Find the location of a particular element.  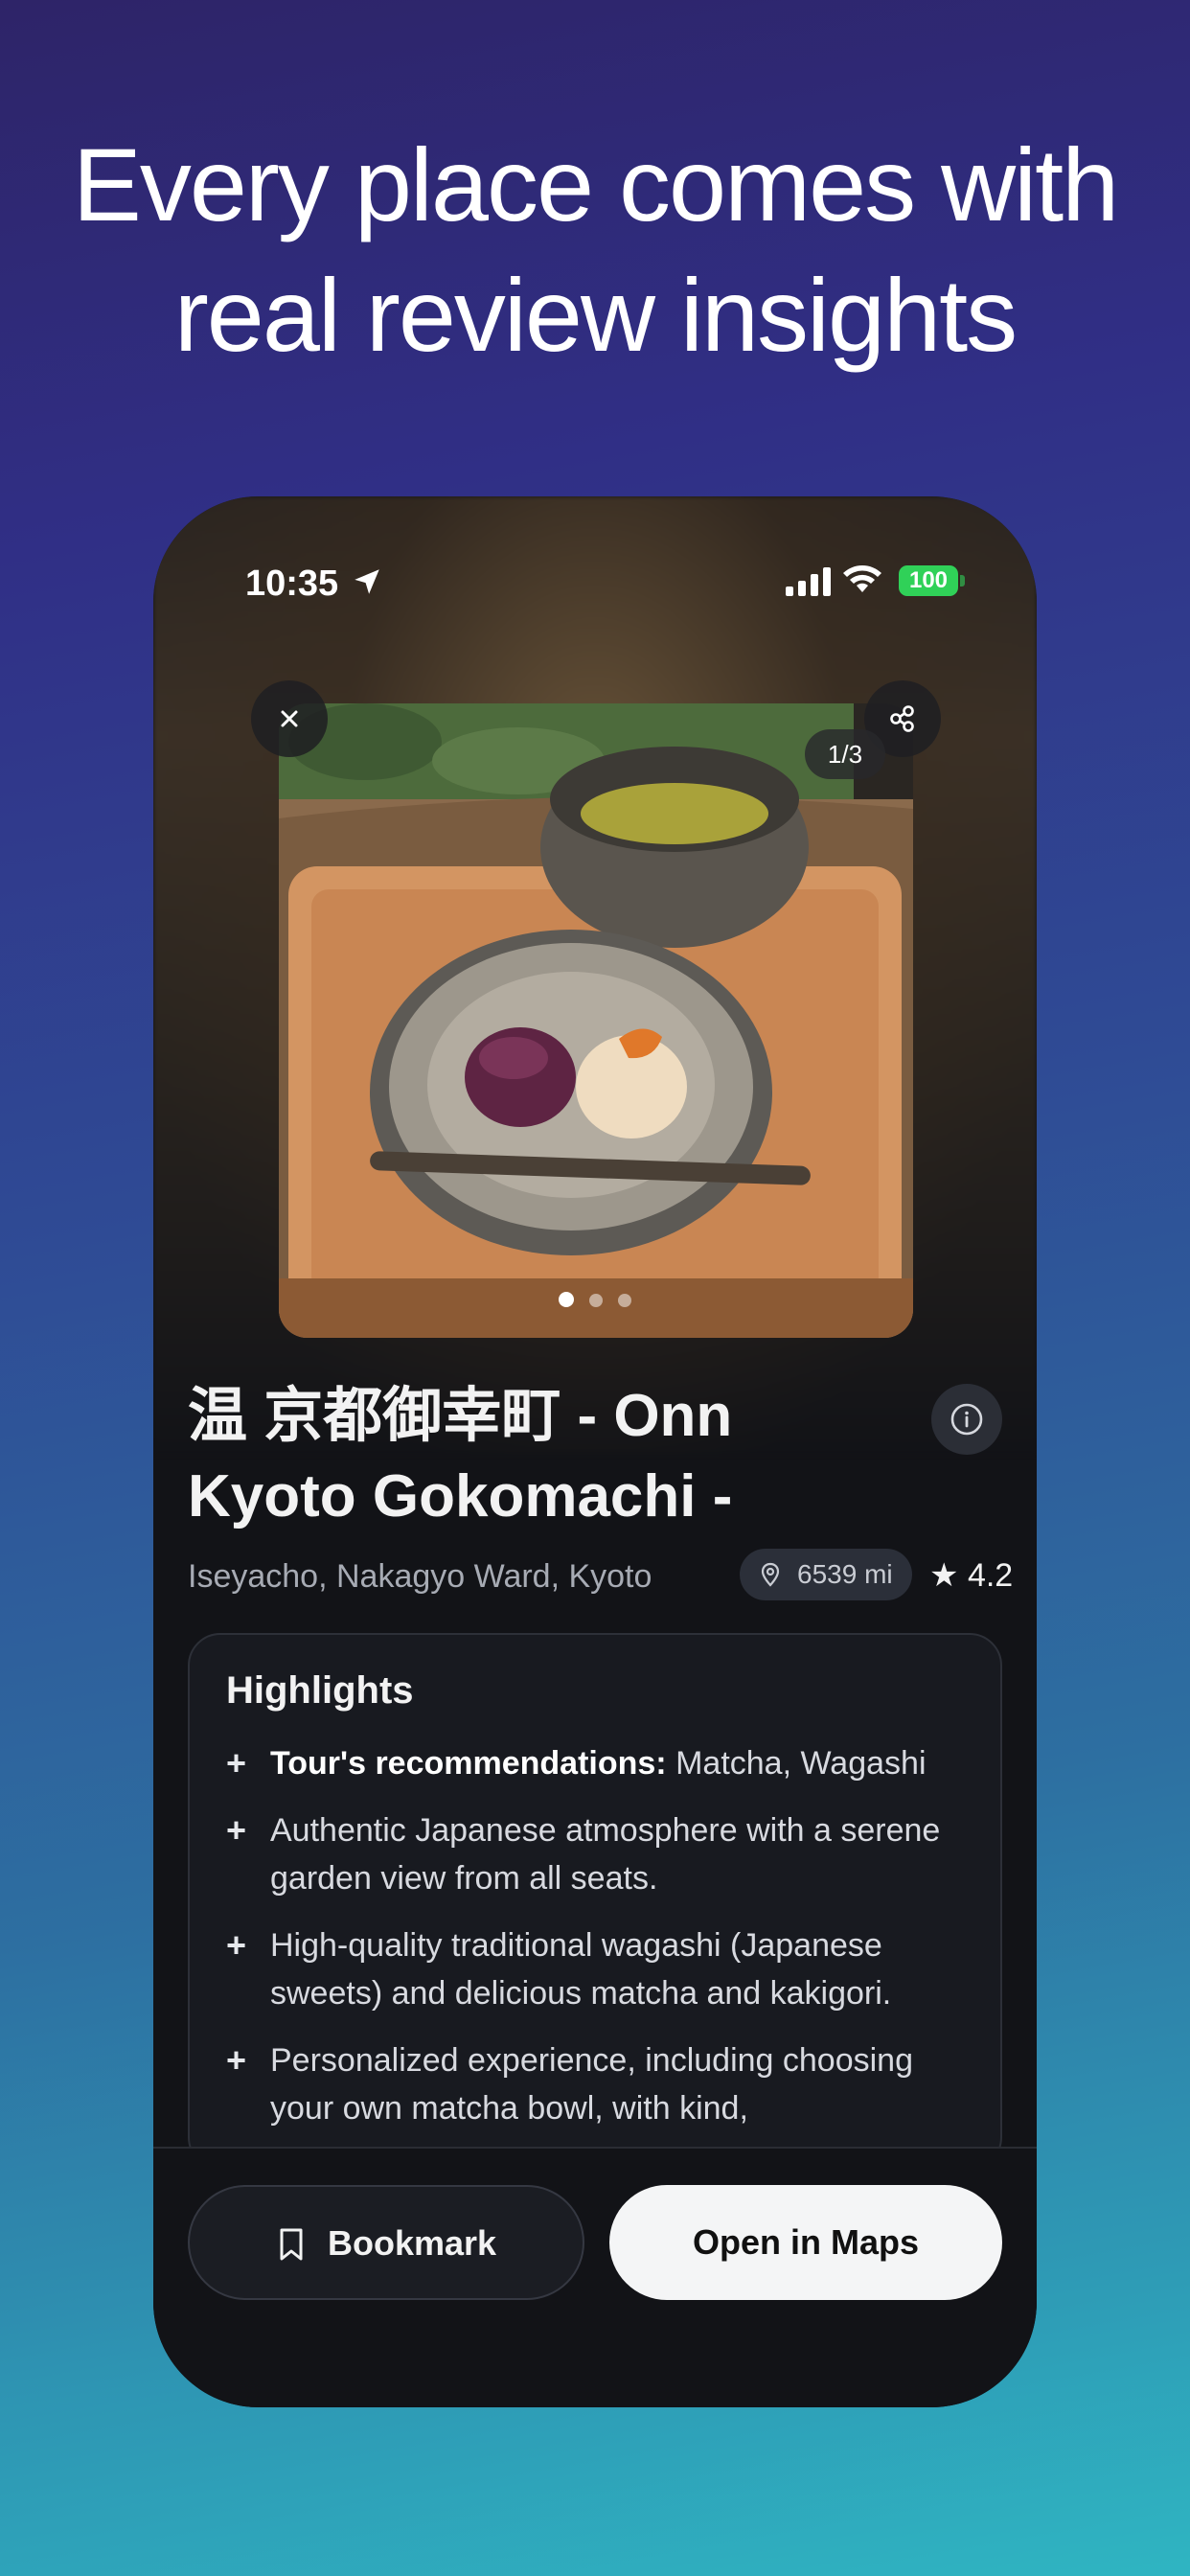

place-photo is located at coordinates (596, 1020).